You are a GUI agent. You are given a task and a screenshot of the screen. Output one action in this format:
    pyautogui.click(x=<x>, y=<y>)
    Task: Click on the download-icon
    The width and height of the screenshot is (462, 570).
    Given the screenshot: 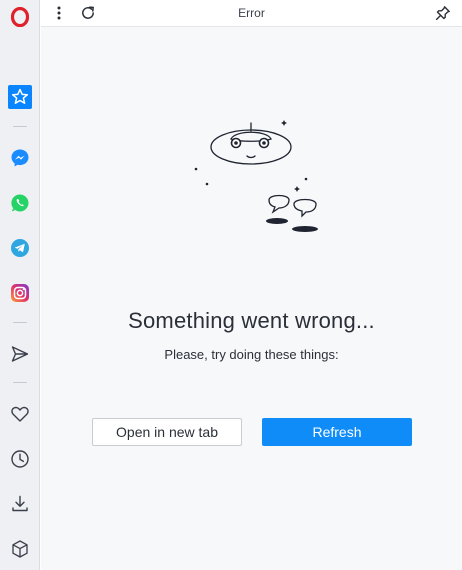 What is the action you would take?
    pyautogui.click(x=20, y=504)
    